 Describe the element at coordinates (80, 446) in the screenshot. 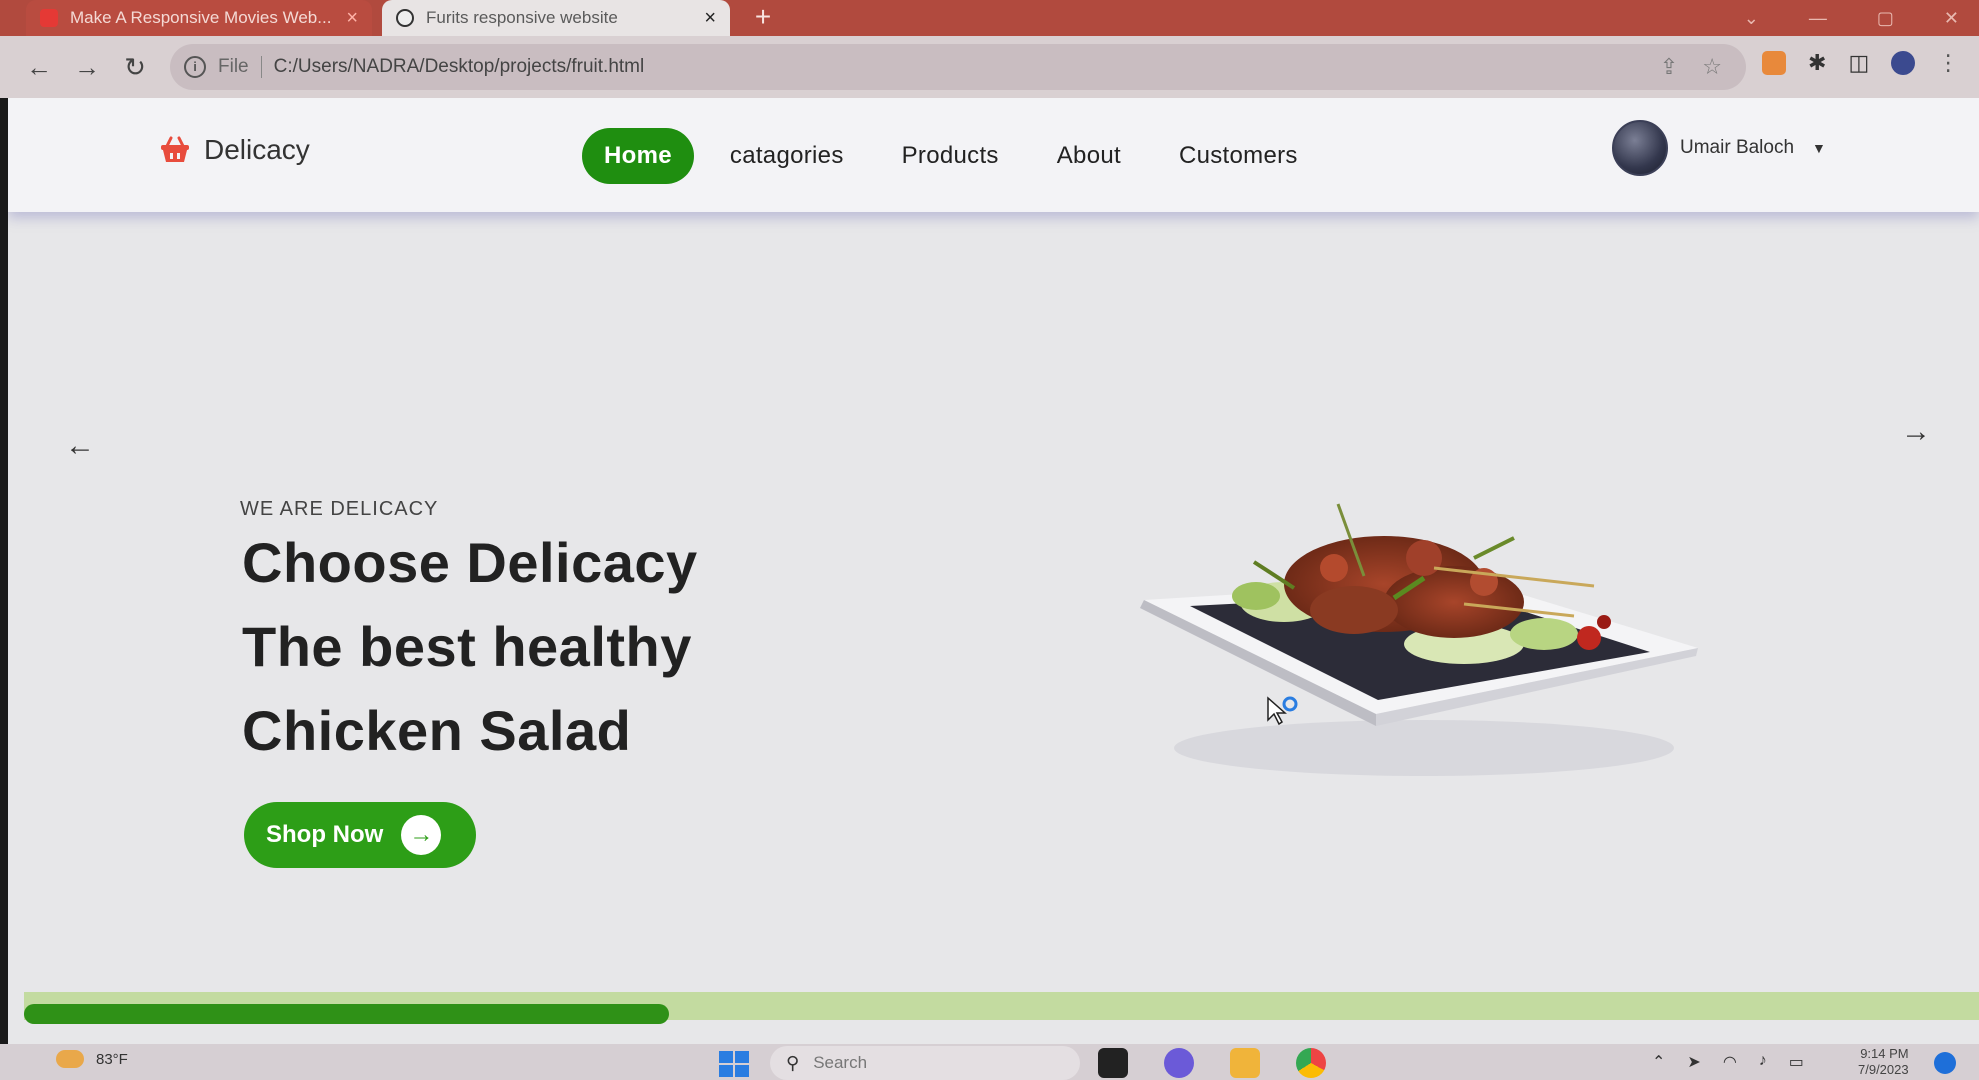

I see `slider-prev-button: ←` at that location.